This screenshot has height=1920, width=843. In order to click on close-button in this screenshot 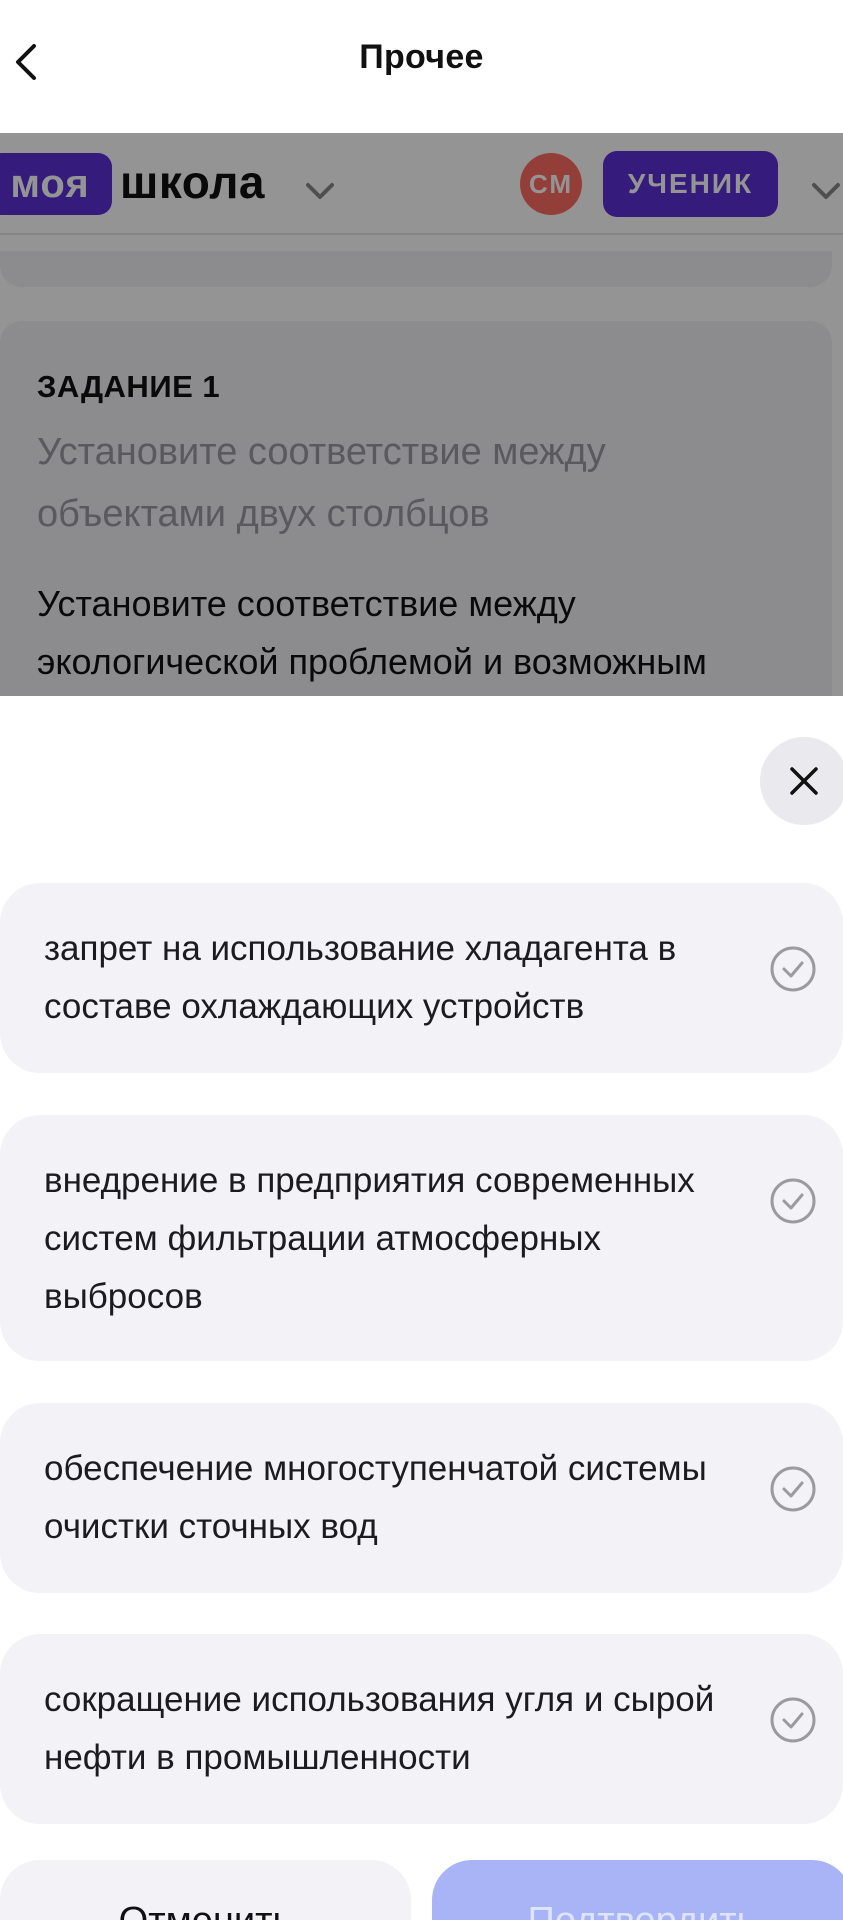, I will do `click(801, 781)`.